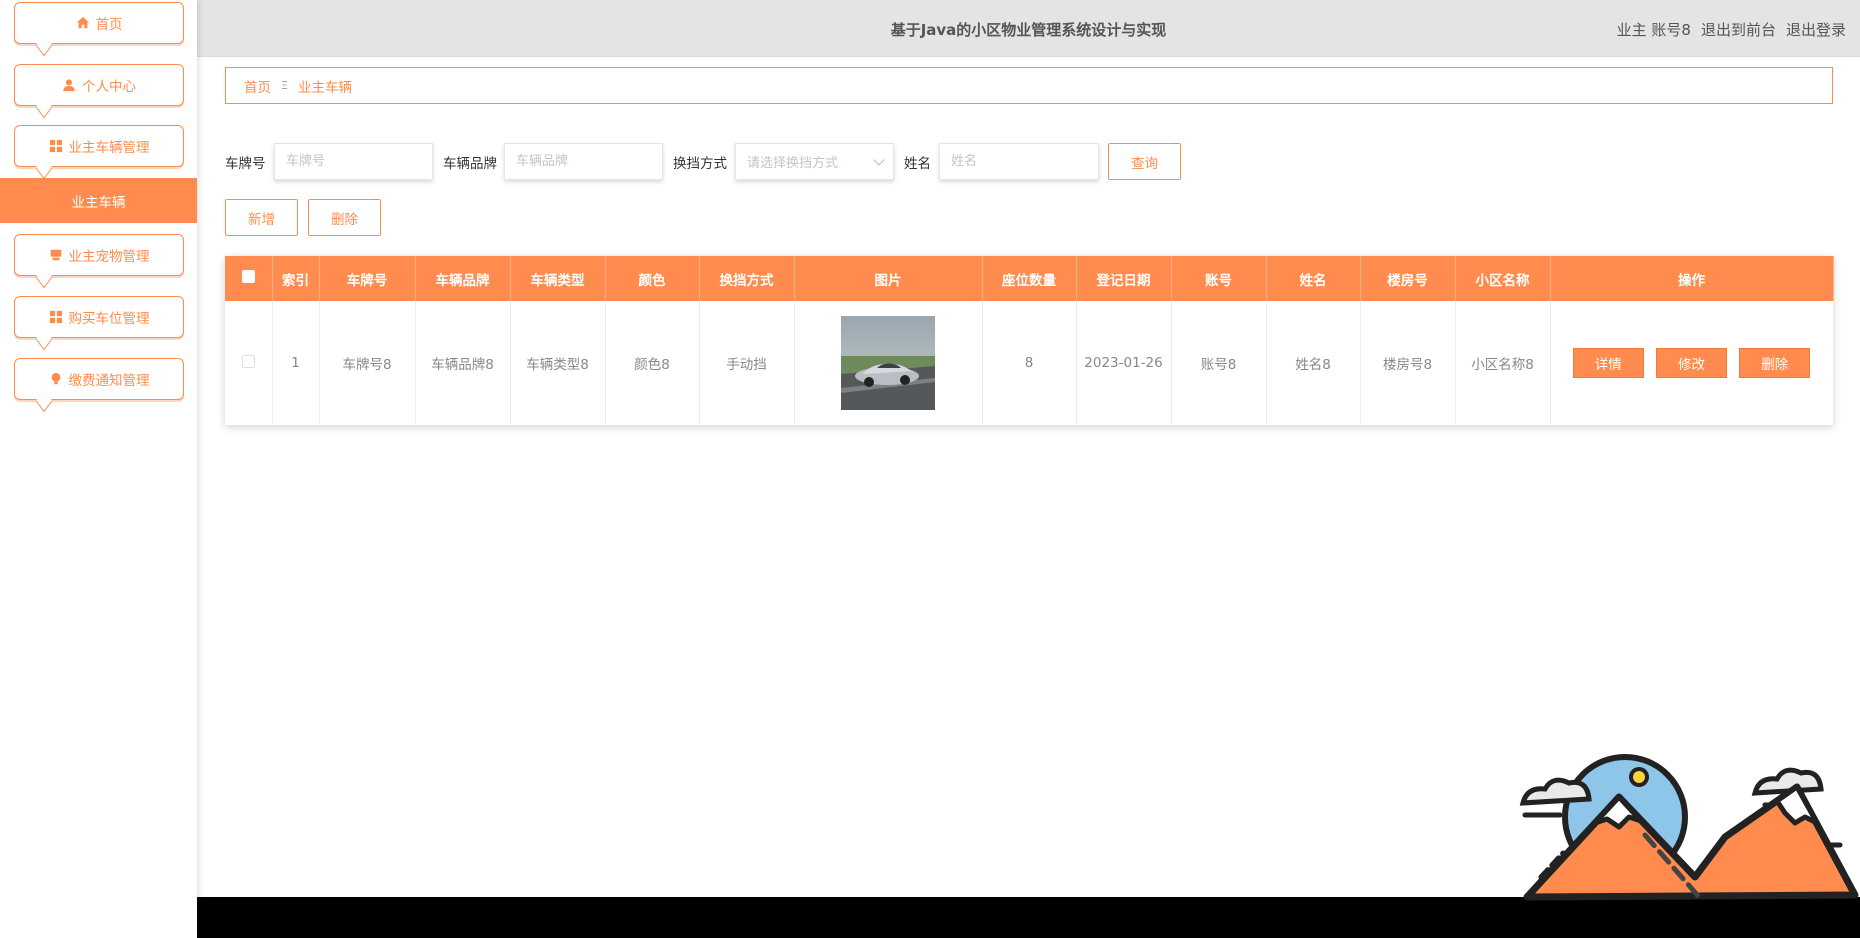  I want to click on brand-label: 车辆品牌, so click(470, 164).